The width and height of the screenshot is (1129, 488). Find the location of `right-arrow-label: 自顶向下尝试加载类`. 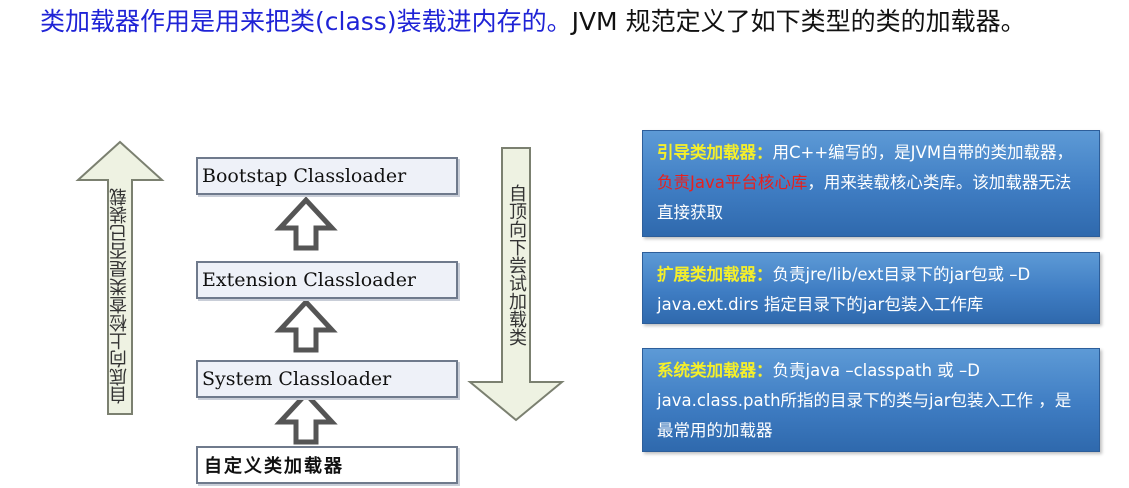

right-arrow-label: 自顶向下尝试加载类 is located at coordinates (516, 265).